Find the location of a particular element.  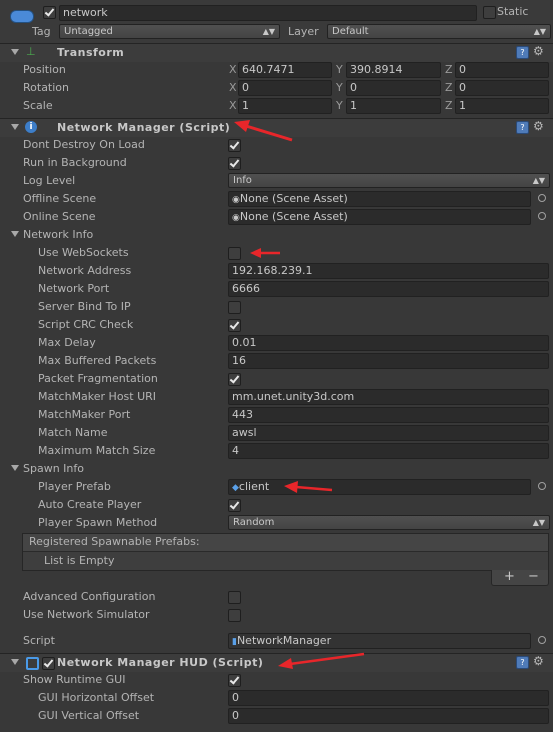

max-buffered-input: 16 is located at coordinates (388, 361).